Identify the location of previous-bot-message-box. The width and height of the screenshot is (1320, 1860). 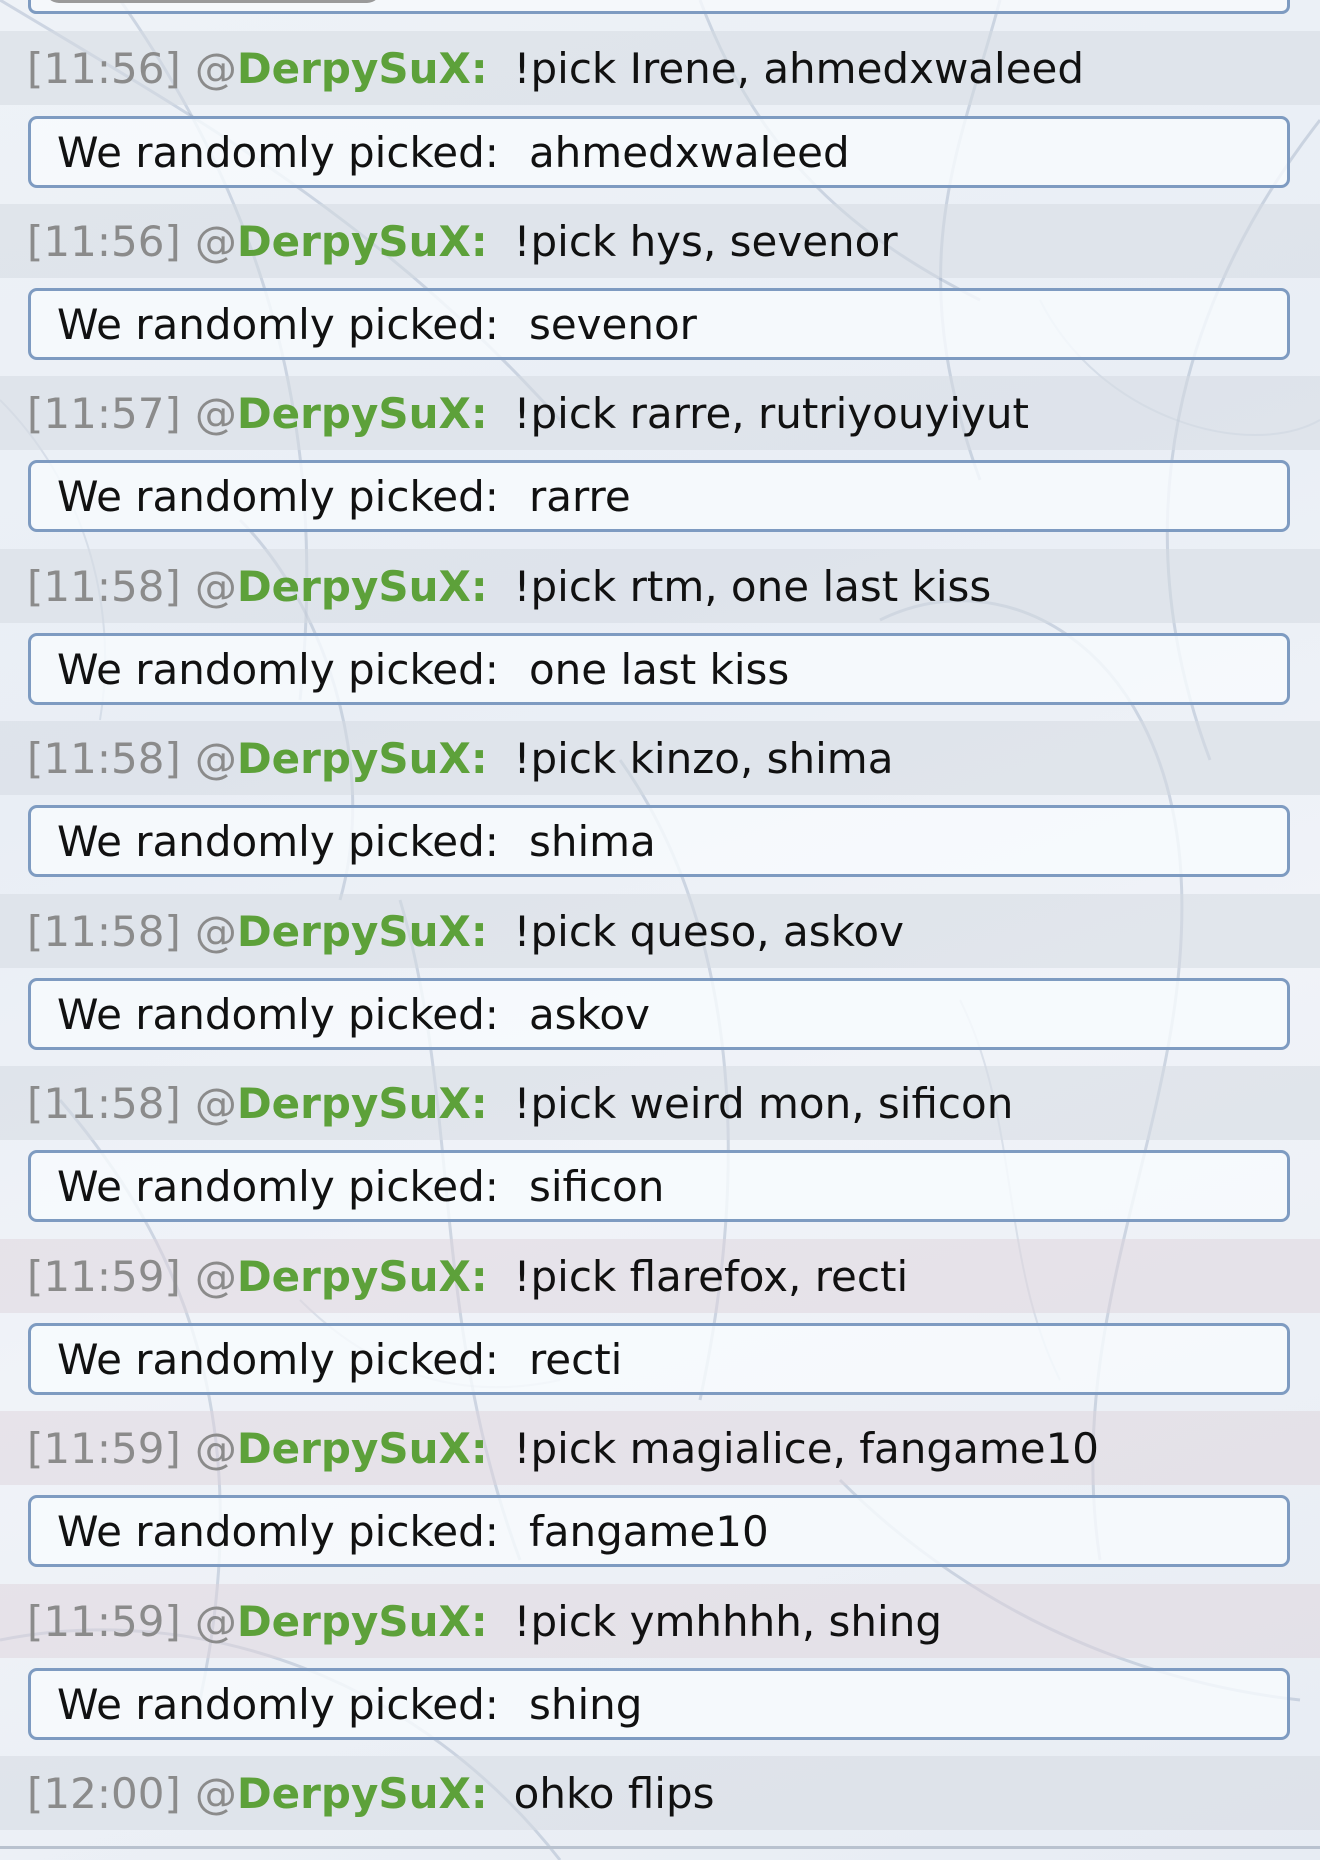
(659, 7).